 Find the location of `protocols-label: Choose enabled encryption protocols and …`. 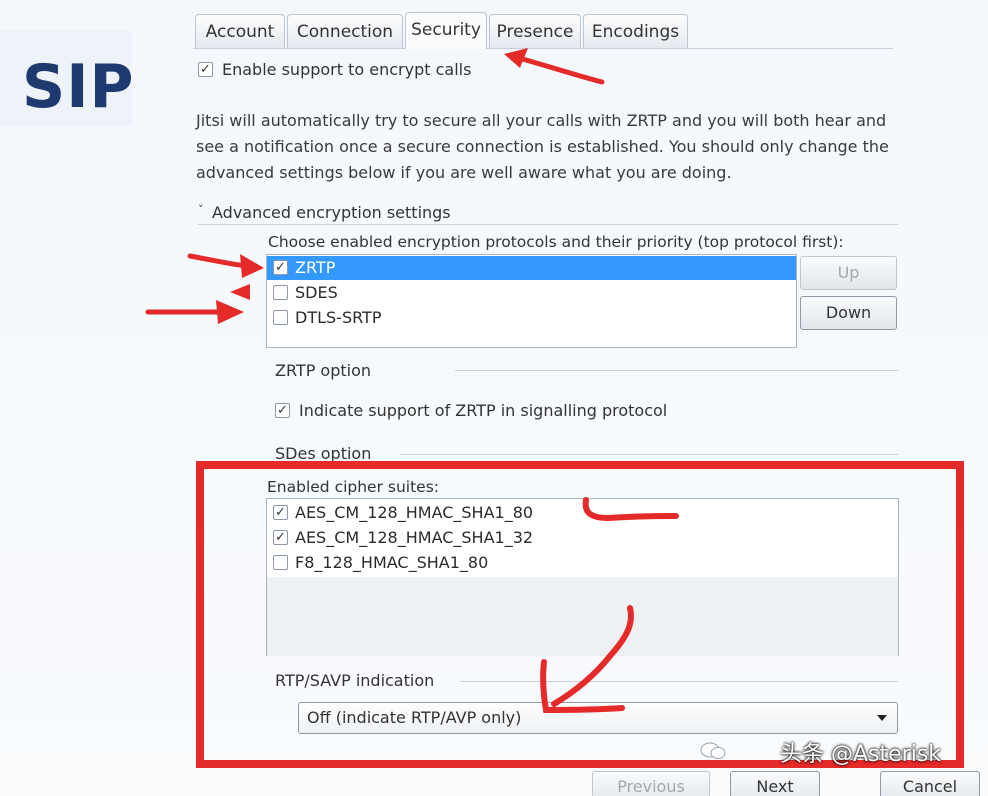

protocols-label: Choose enabled encryption protocols and … is located at coordinates (556, 242).